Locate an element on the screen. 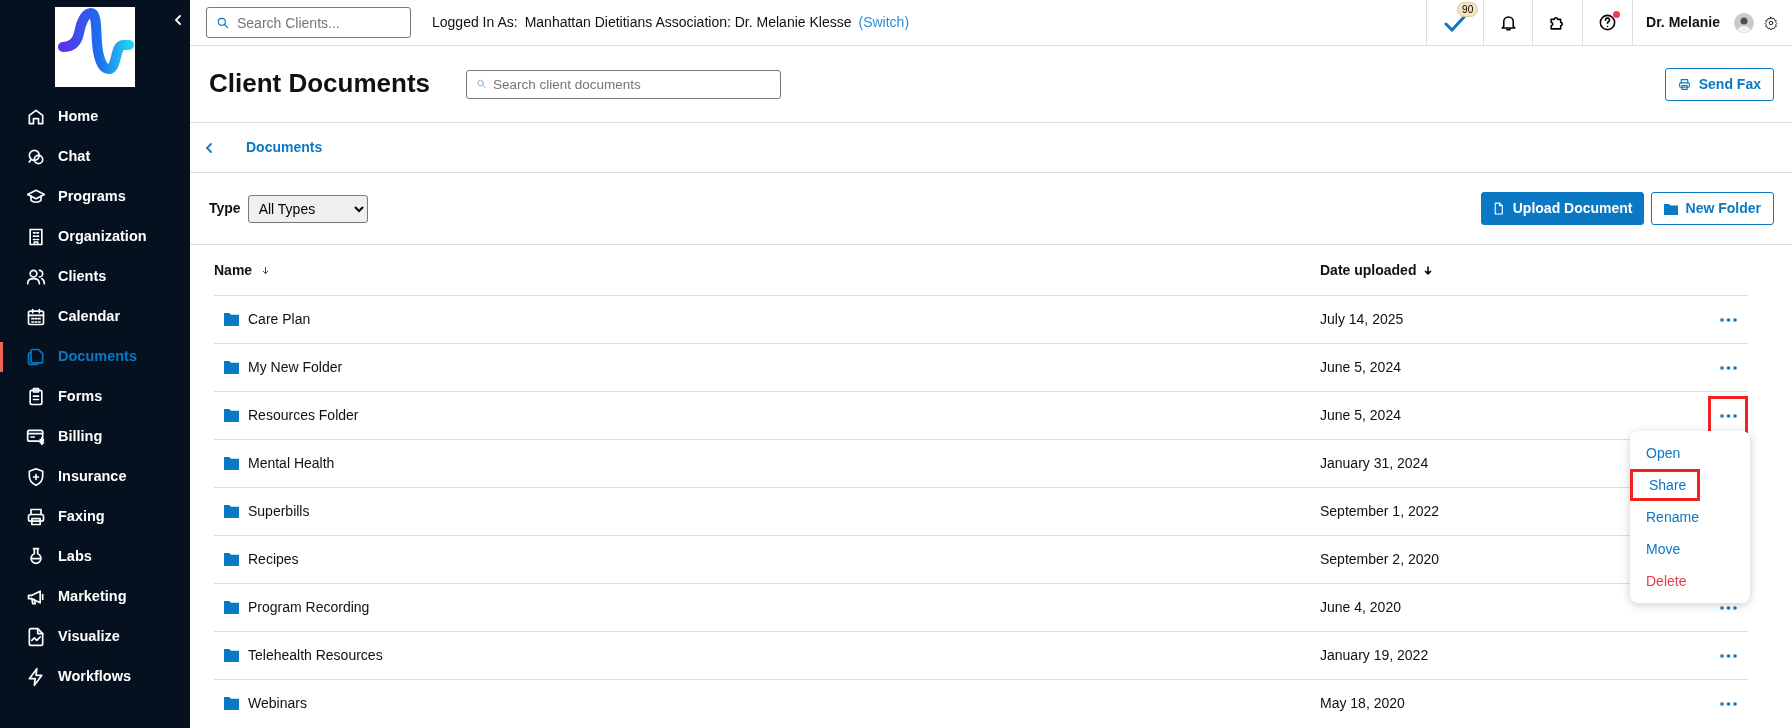  nav-item: Chat is located at coordinates (95, 157).